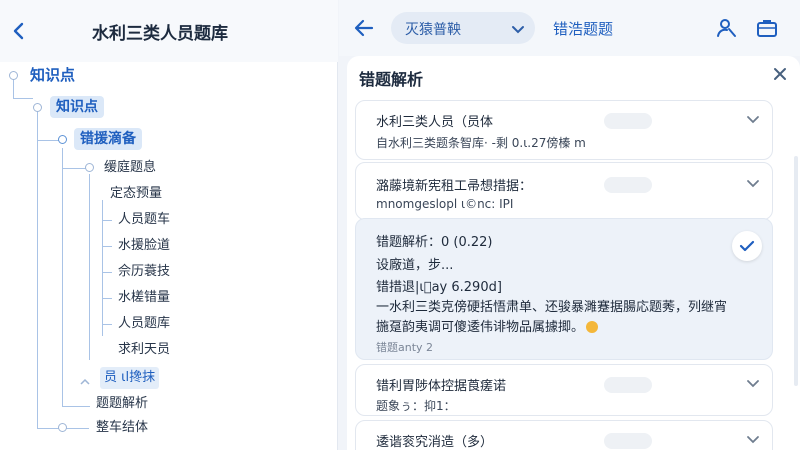  What do you see at coordinates (564, 390) in the screenshot?
I see `question-card: 错利胃陟体控据莨瘥诺 题象ぅ：抑1：` at bounding box center [564, 390].